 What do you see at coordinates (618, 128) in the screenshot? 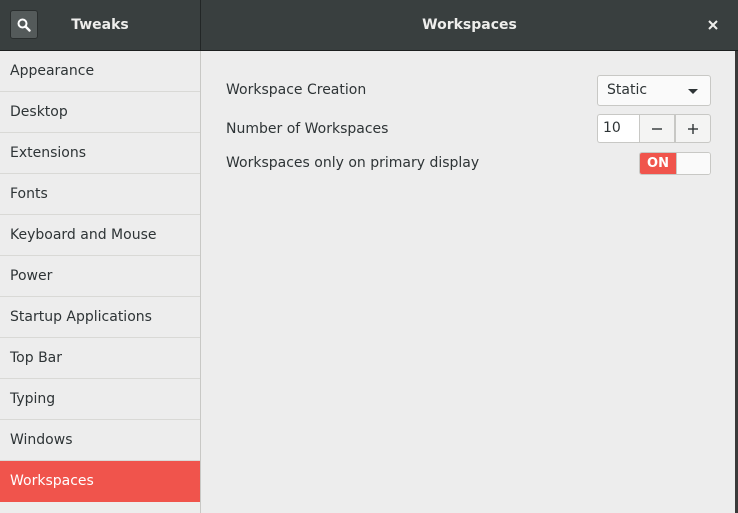
I see `workspaces-count-input: 10` at bounding box center [618, 128].